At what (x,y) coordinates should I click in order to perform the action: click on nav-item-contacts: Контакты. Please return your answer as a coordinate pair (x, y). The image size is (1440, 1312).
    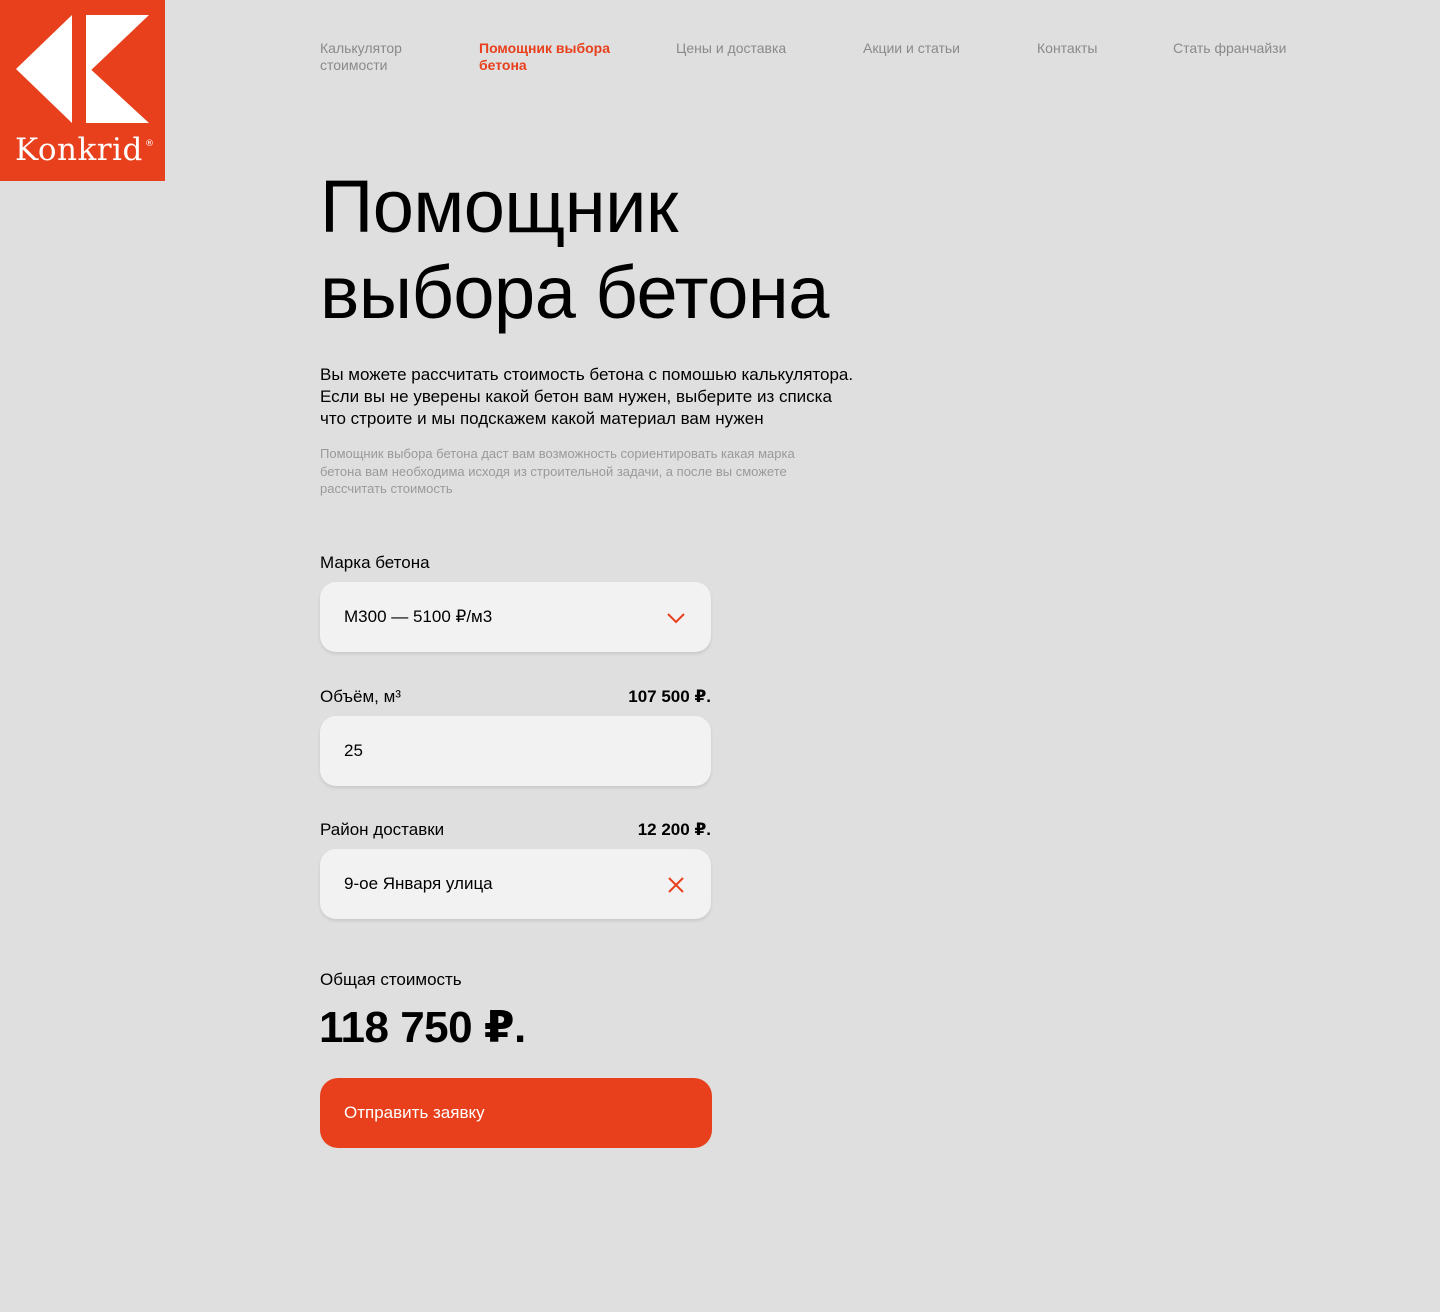
    Looking at the image, I should click on (1067, 48).